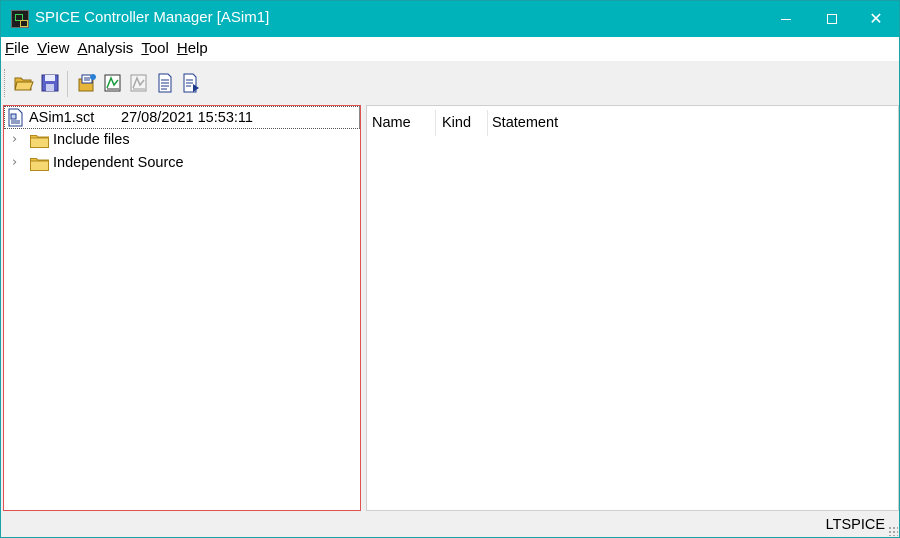 The width and height of the screenshot is (900, 538). I want to click on minimize-button, so click(786, 19).